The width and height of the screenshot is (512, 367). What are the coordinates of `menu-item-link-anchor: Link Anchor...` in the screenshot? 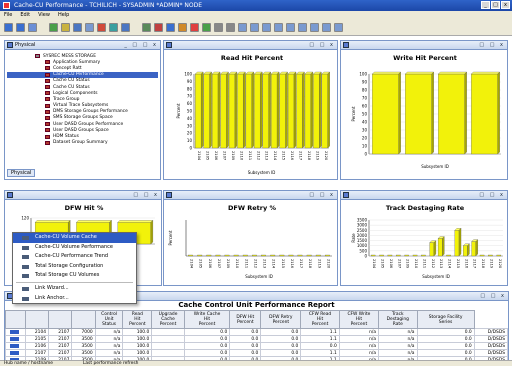 It's located at (74, 299).